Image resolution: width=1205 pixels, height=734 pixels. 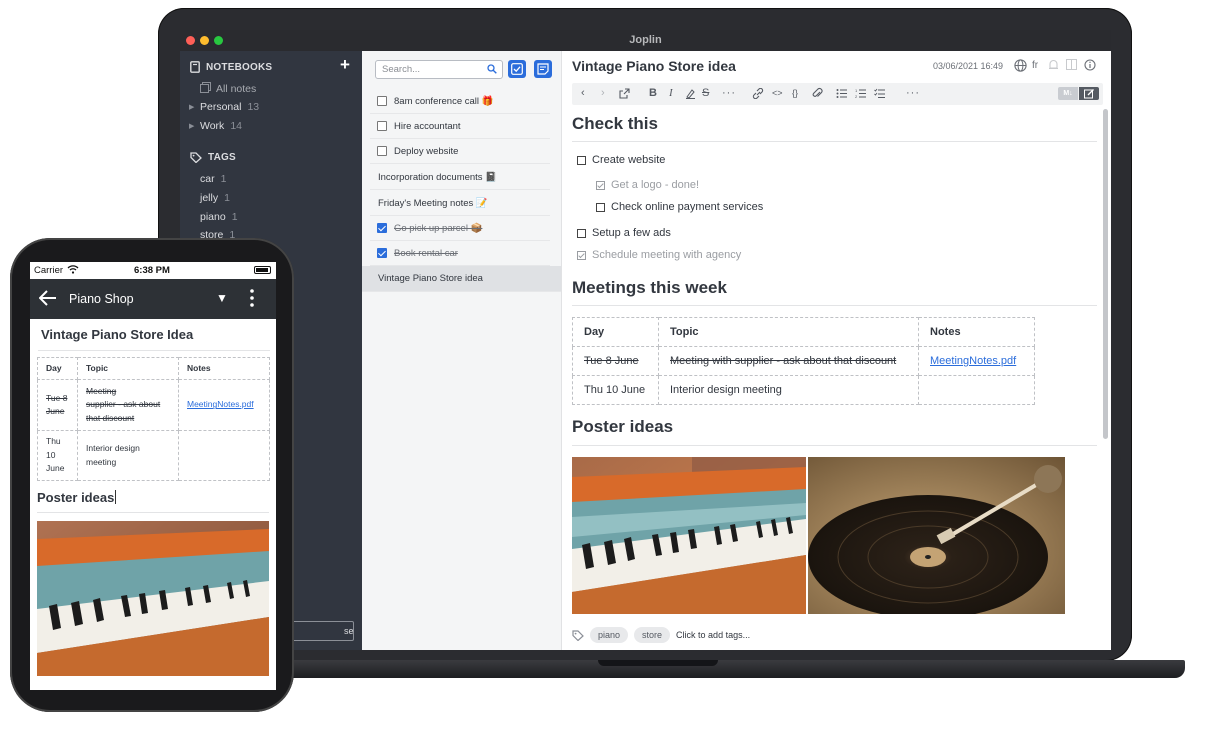 I want to click on sidebar-tag-car: car 1, so click(x=213, y=179).